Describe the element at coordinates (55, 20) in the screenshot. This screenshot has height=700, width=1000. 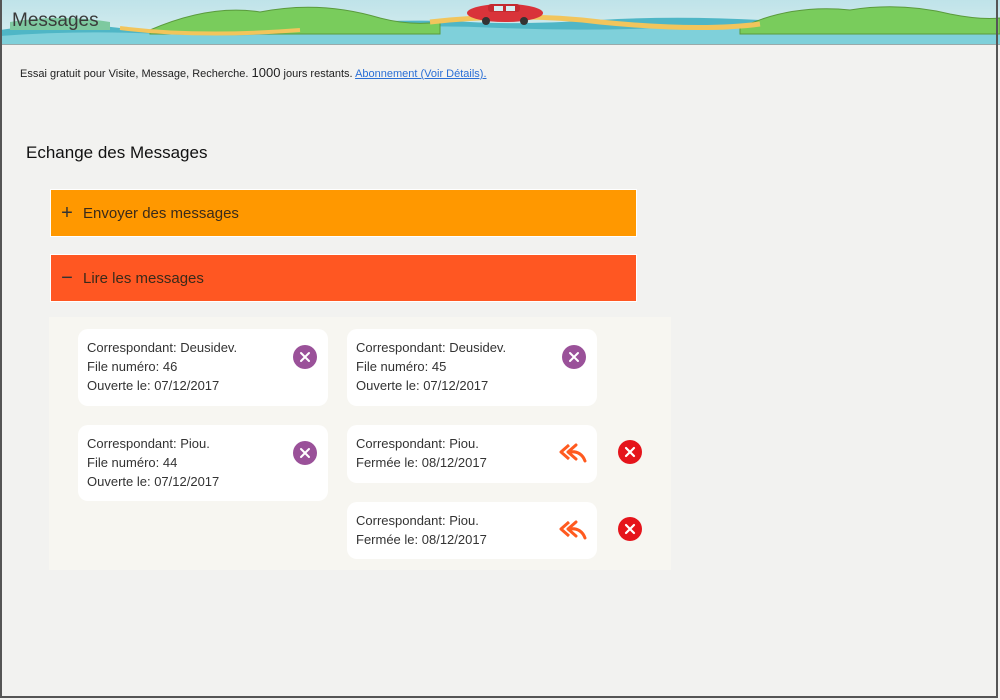
I see `window-title: Messages` at that location.